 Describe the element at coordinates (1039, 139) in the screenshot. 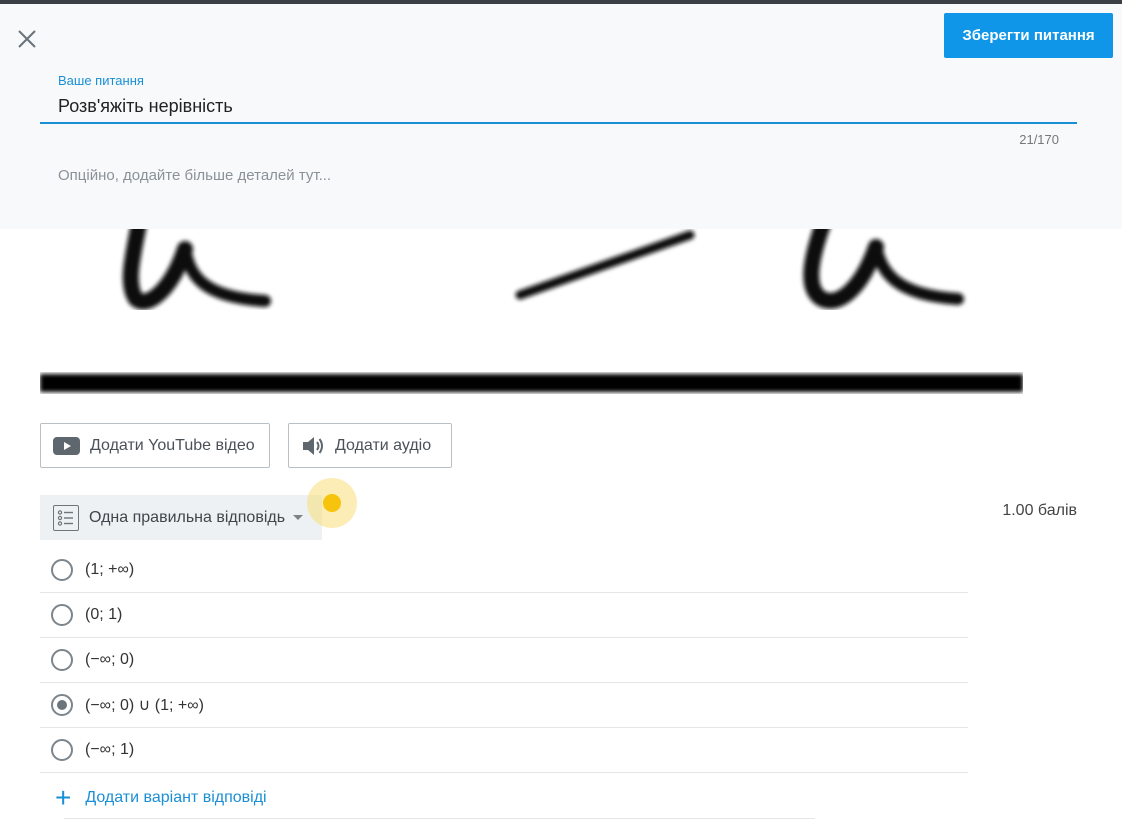

I see `character-counter: 21/170` at that location.